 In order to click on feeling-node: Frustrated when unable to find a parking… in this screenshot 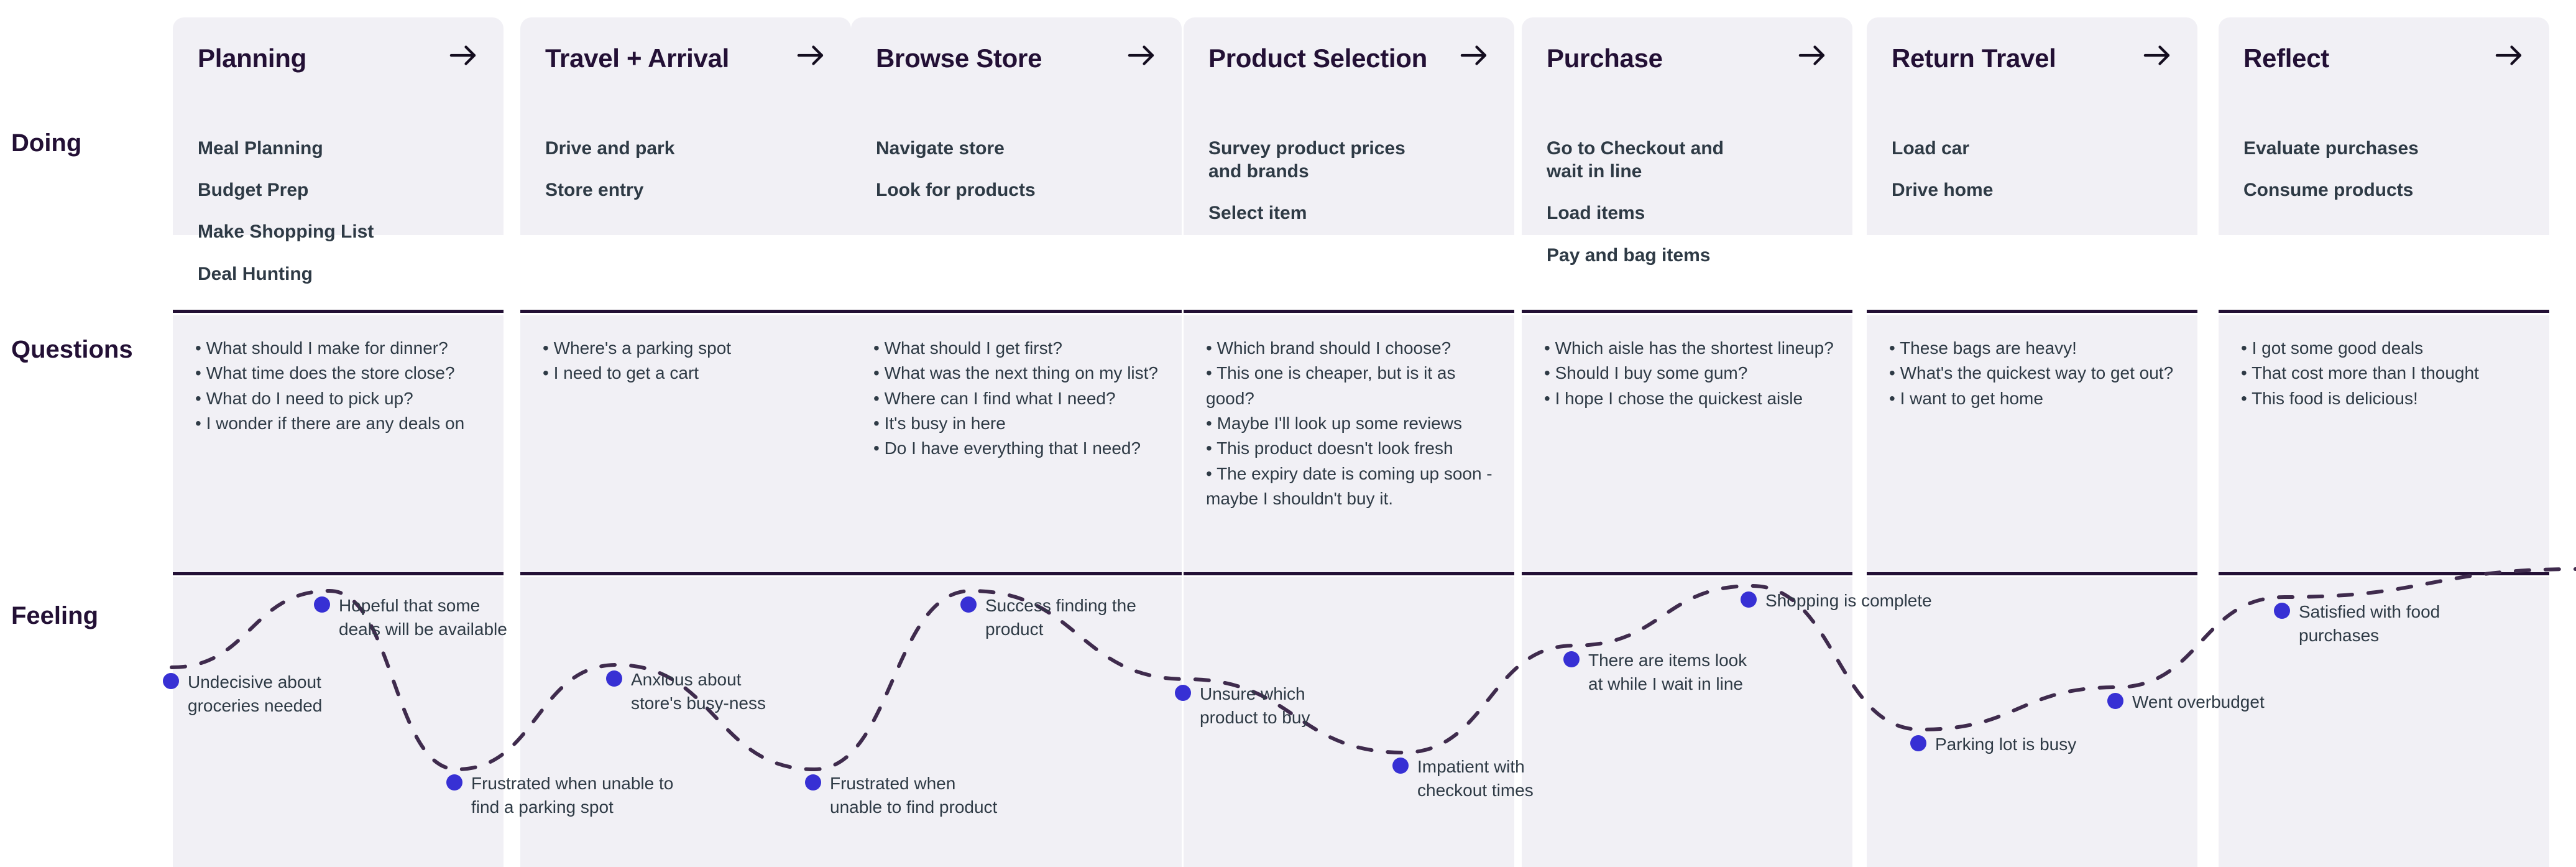, I will do `click(559, 795)`.